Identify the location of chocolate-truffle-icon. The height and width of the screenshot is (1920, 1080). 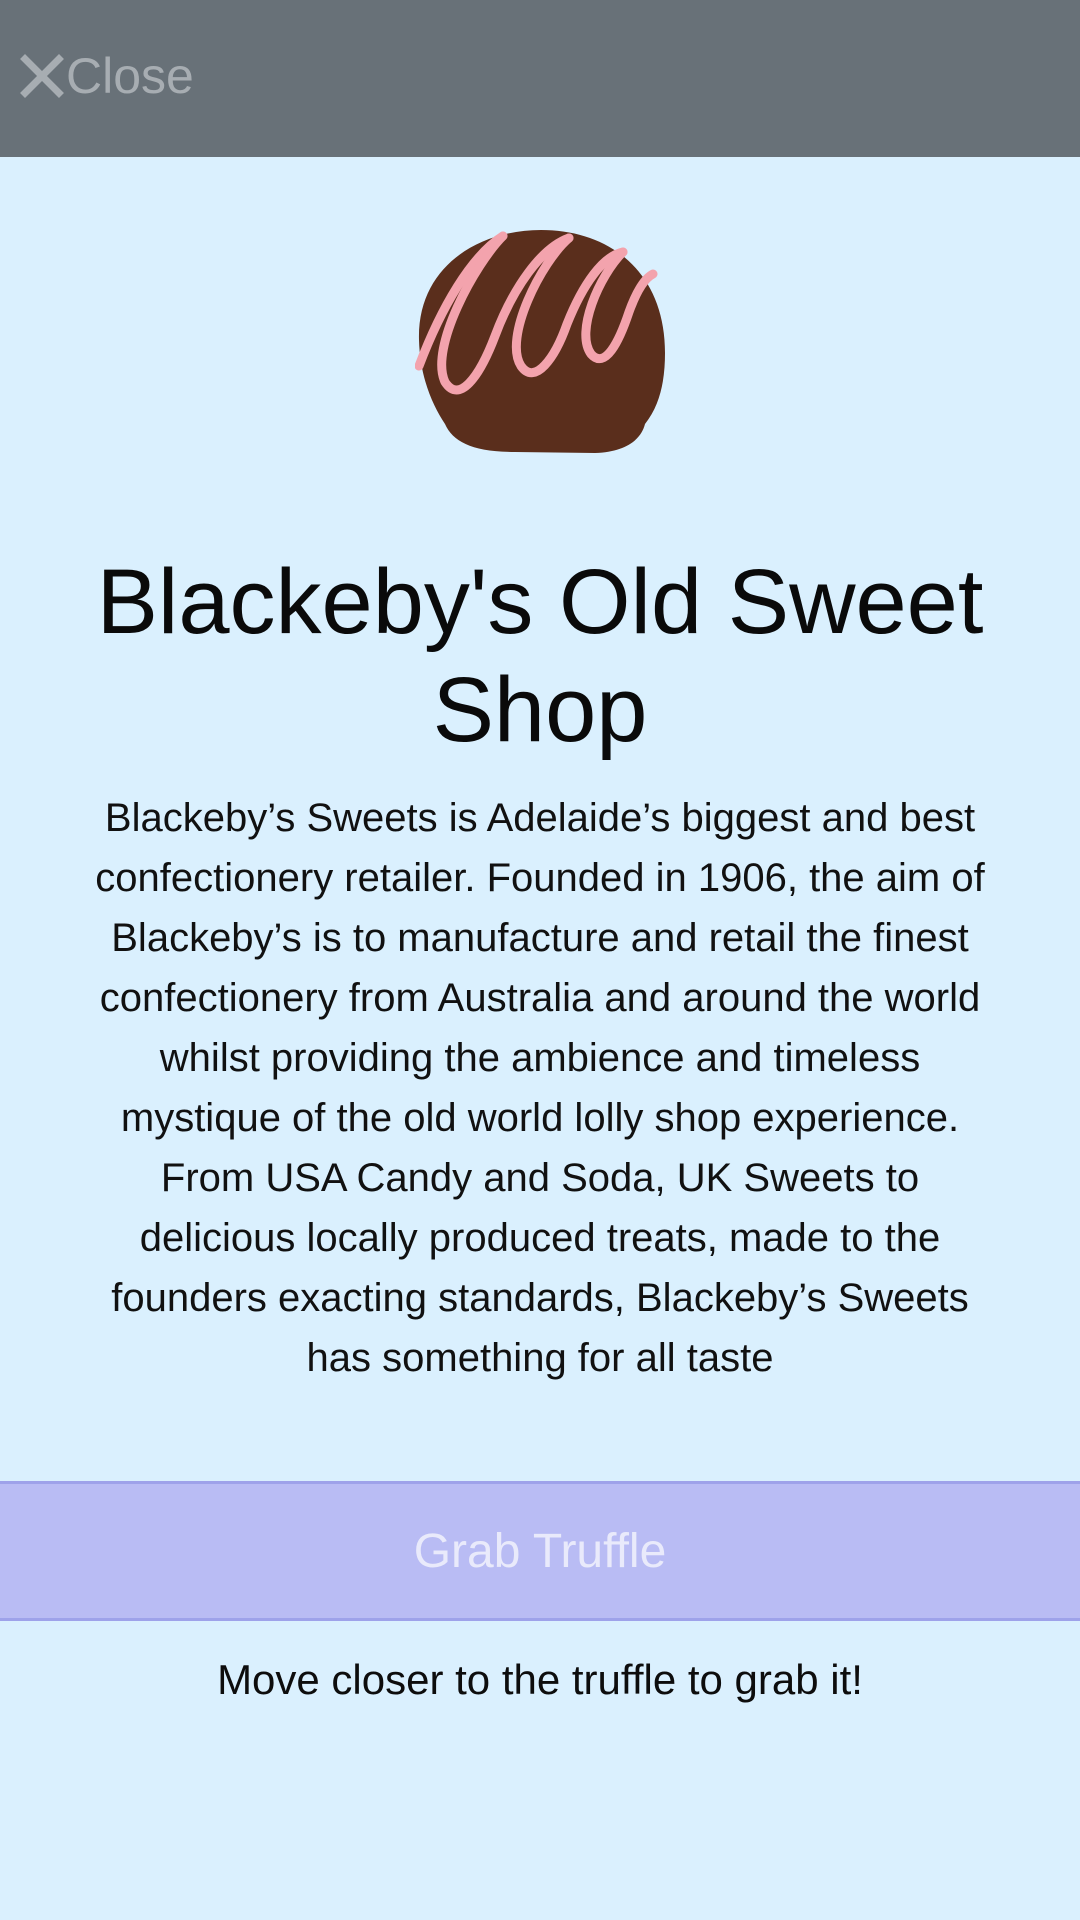
(540, 344).